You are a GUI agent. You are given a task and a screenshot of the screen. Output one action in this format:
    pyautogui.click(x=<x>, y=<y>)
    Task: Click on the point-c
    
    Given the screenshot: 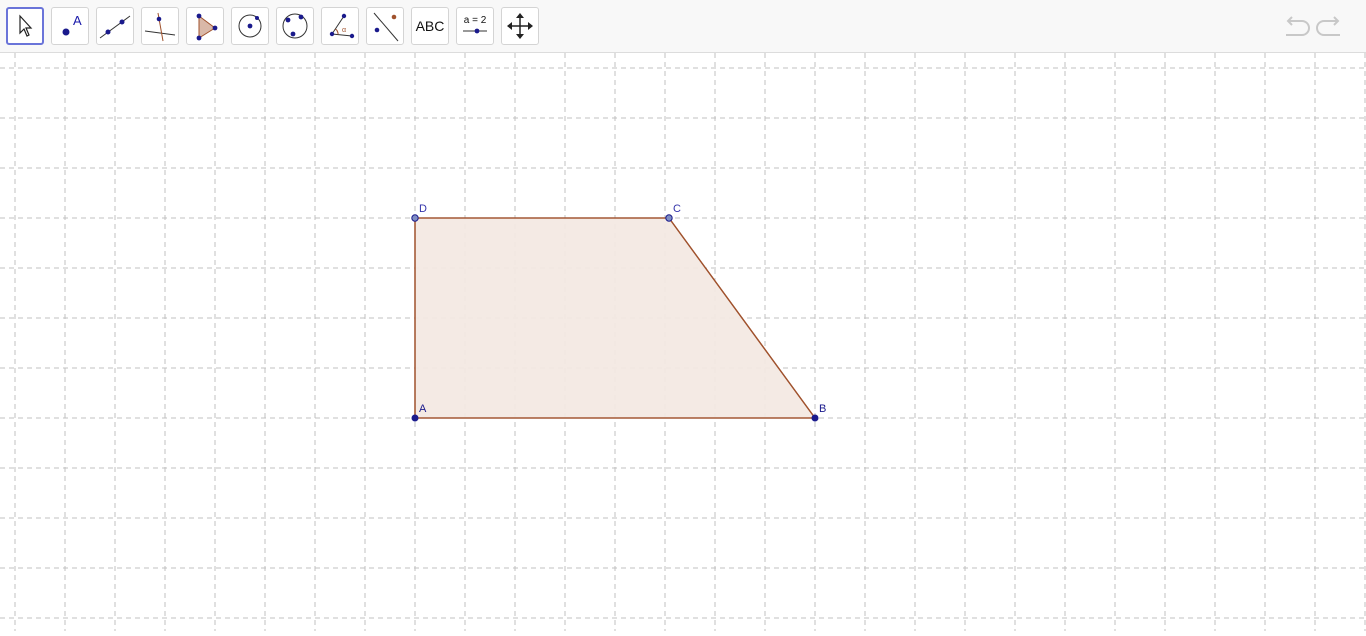 What is the action you would take?
    pyautogui.click(x=669, y=218)
    